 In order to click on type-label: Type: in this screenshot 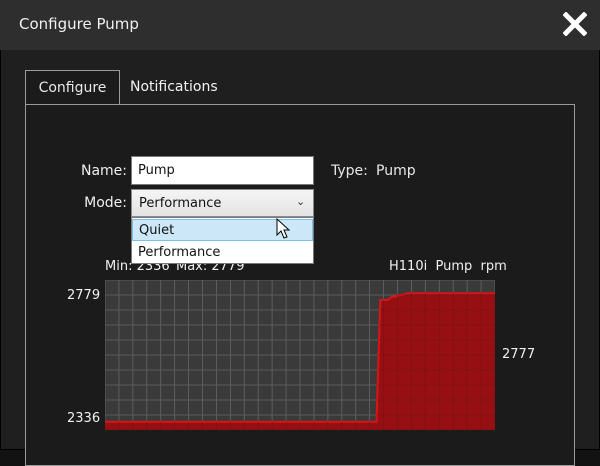, I will do `click(349, 171)`.